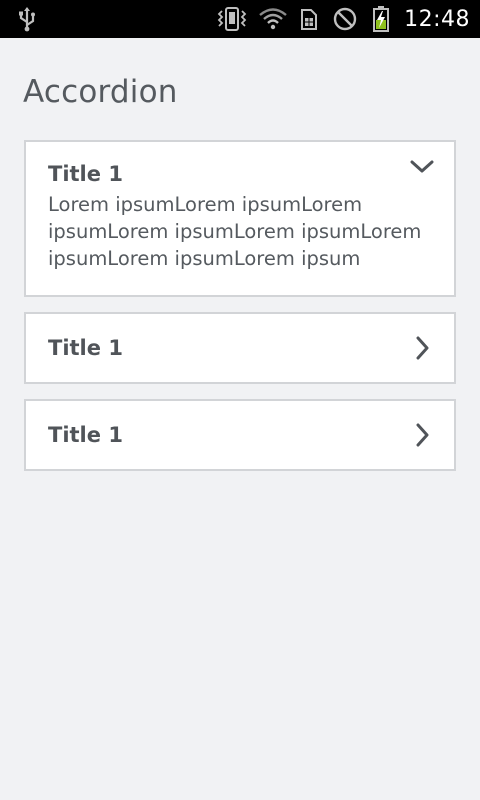 This screenshot has width=480, height=800. What do you see at coordinates (232, 19) in the screenshot?
I see `vibrate-icon` at bounding box center [232, 19].